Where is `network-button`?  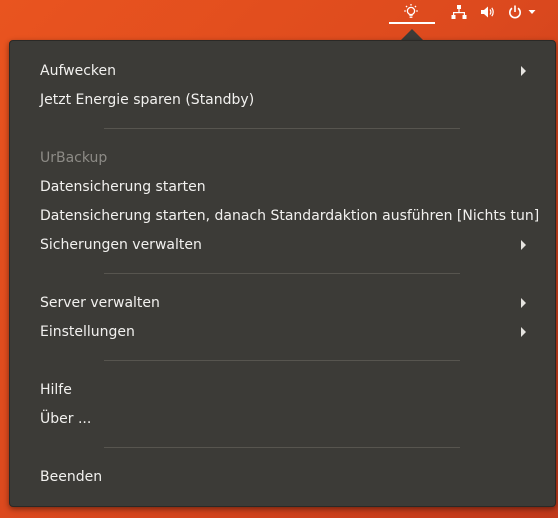
network-button is located at coordinates (459, 12).